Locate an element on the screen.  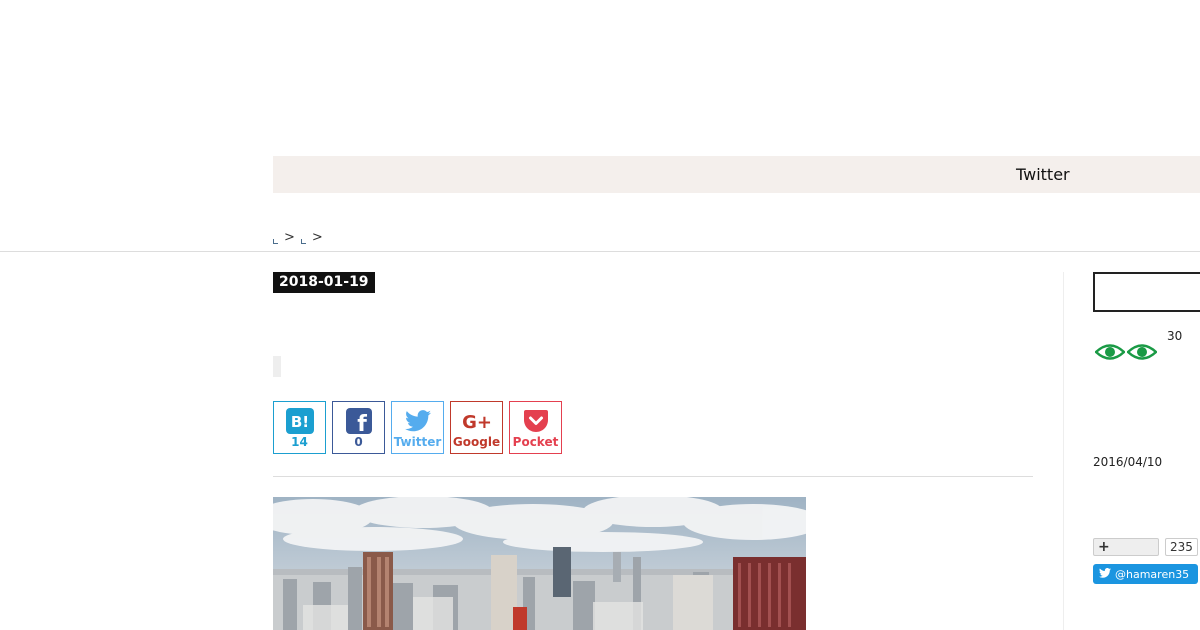
share-hatena-button: B! 14 is located at coordinates (299, 427).